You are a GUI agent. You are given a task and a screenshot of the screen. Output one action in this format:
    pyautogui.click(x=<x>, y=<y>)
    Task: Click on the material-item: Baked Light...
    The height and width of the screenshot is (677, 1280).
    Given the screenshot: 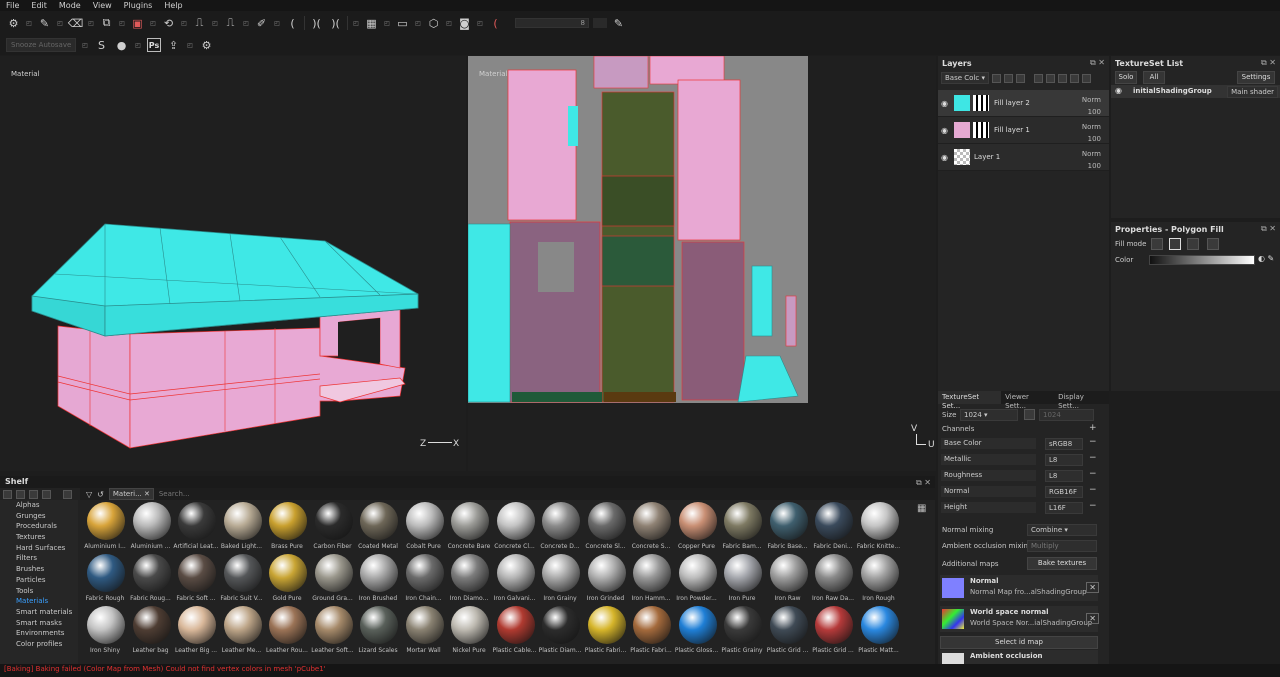 What is the action you would take?
    pyautogui.click(x=242, y=528)
    